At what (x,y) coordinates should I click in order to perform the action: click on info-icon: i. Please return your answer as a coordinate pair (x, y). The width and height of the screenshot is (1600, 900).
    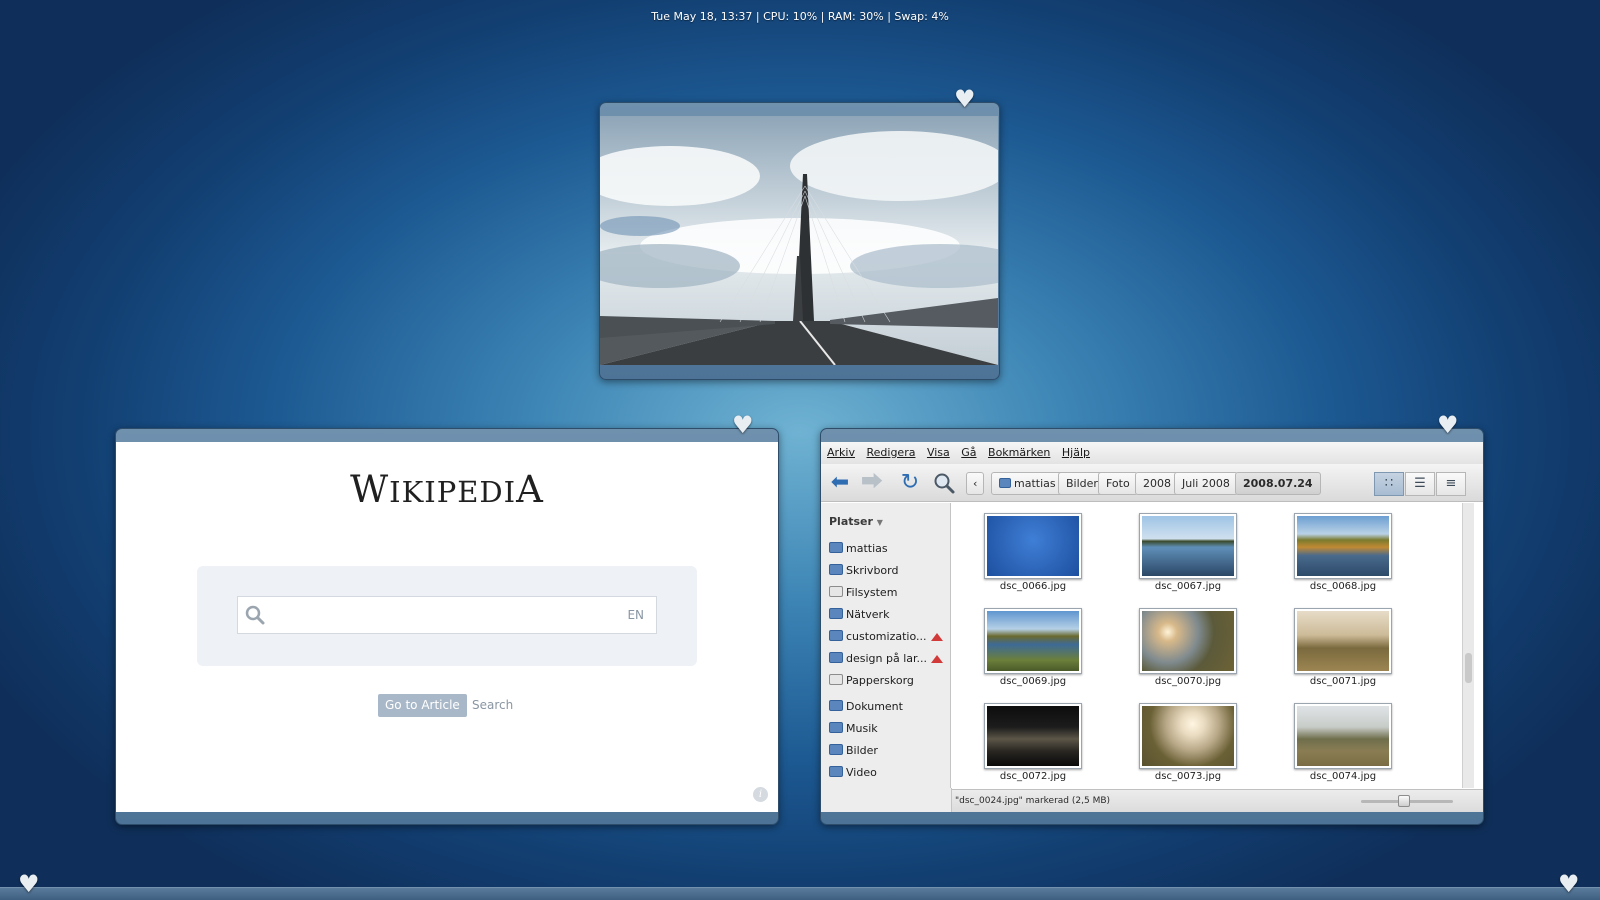
    Looking at the image, I should click on (760, 794).